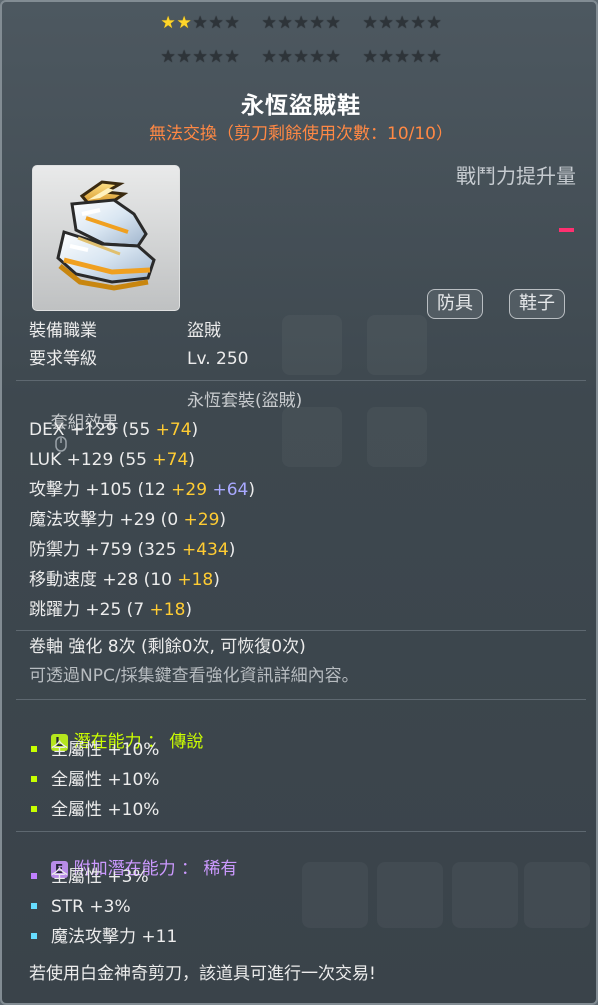 This screenshot has height=1005, width=598. What do you see at coordinates (91, 907) in the screenshot?
I see `potential-line-text: STR +3%` at bounding box center [91, 907].